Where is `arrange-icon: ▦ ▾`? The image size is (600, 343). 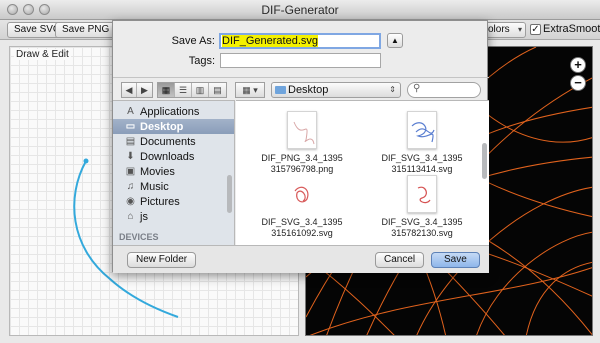
arrange-icon: ▦ ▾ is located at coordinates (250, 90).